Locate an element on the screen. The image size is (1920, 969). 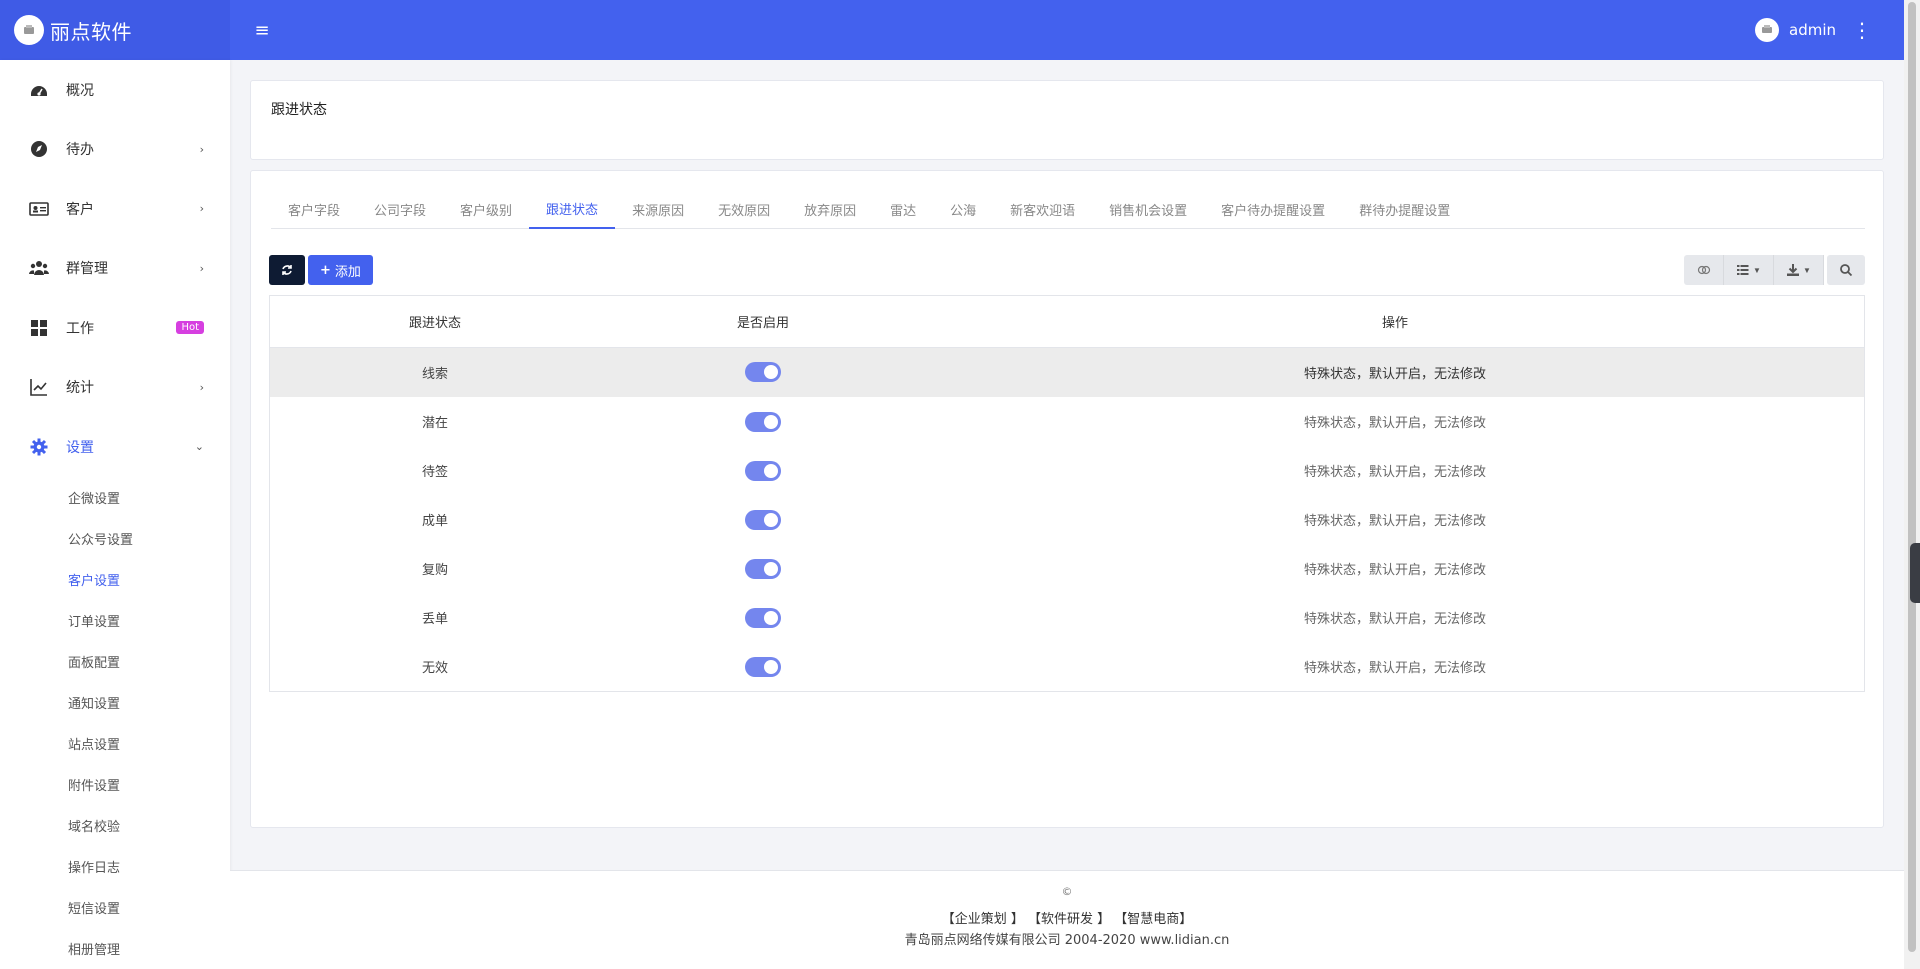
side-panel-handle is located at coordinates (1915, 573).